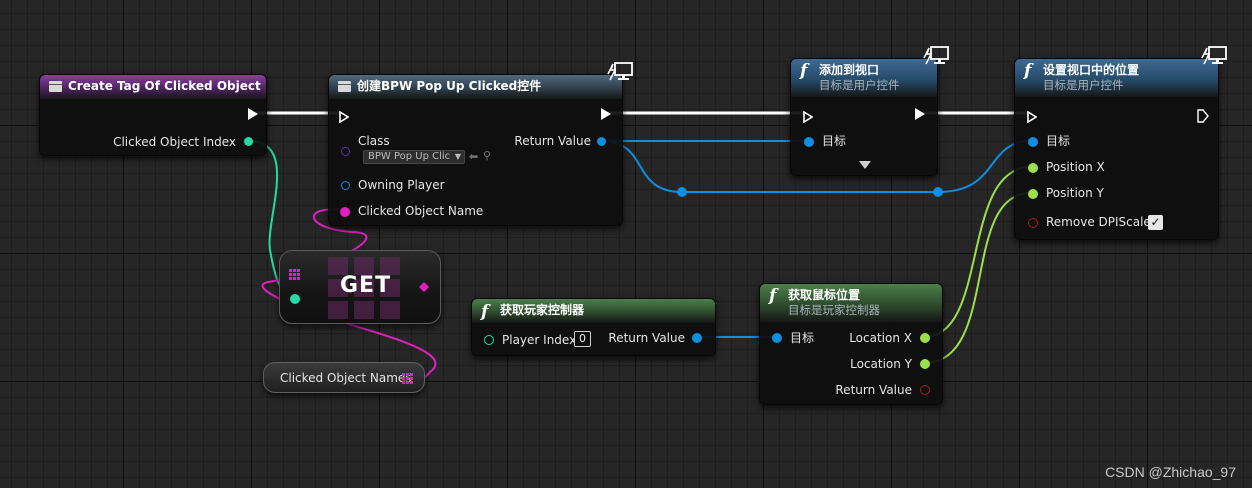 Image resolution: width=1252 pixels, height=488 pixels. Describe the element at coordinates (864, 117) in the screenshot. I see `add-to-viewport-node: f 添加到视口 目标是用户控件 目标` at that location.